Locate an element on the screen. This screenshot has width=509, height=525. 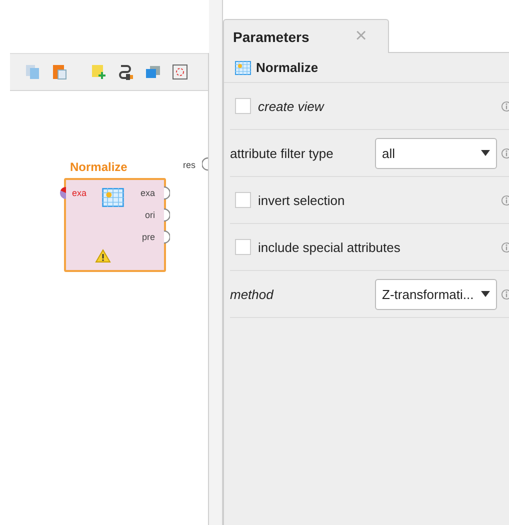
port-label: ori is located at coordinates (149, 215).